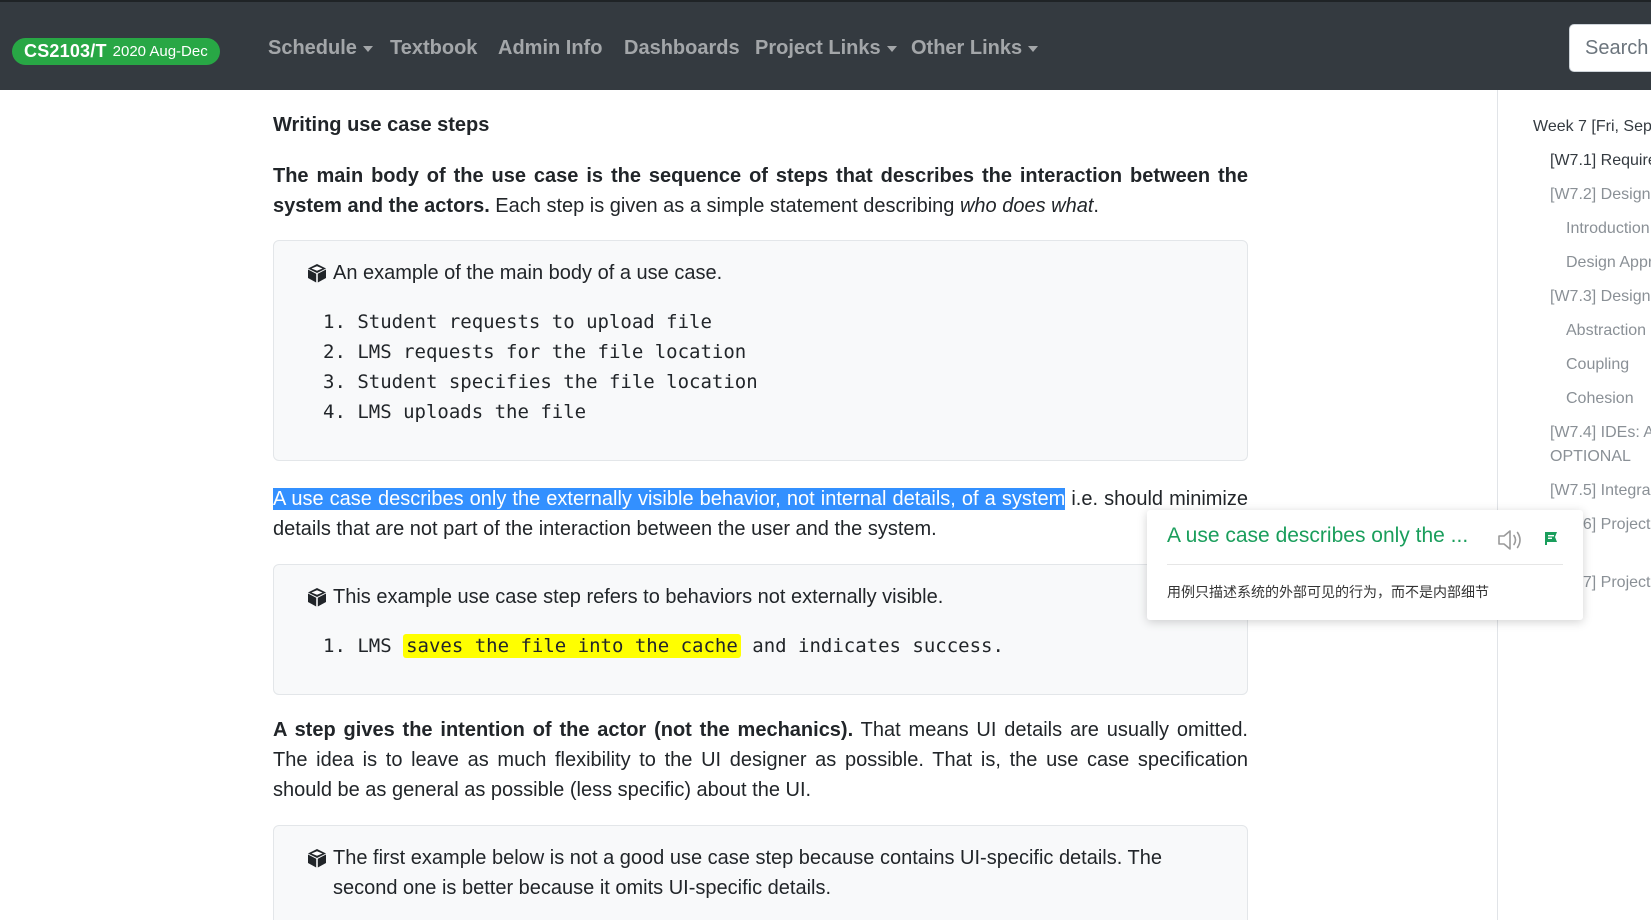  Describe the element at coordinates (1497, 505) in the screenshot. I see `toc-divider` at that location.